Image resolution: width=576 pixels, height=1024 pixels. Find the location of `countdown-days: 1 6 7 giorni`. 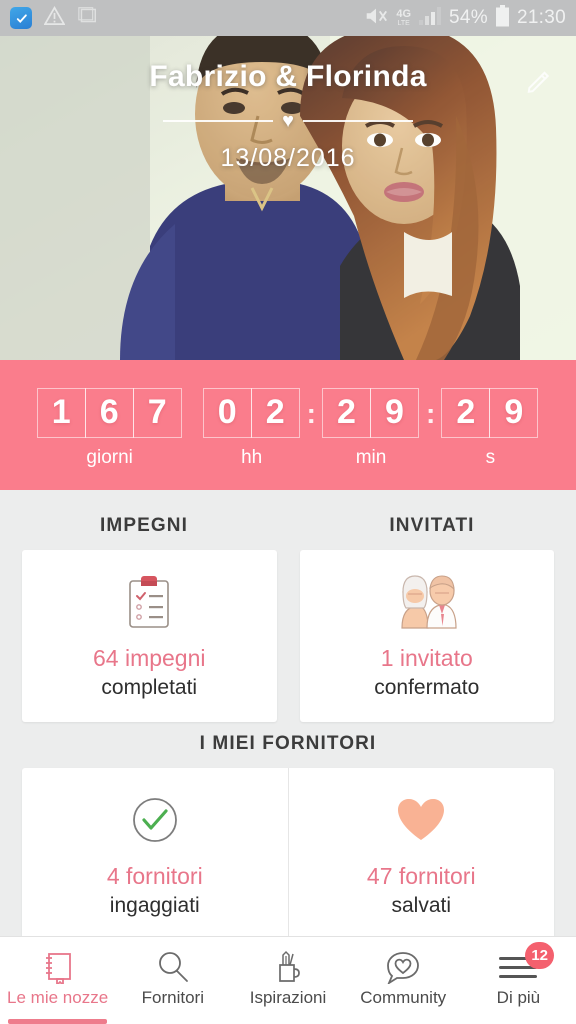

countdown-days: 1 6 7 giorni is located at coordinates (109, 428).